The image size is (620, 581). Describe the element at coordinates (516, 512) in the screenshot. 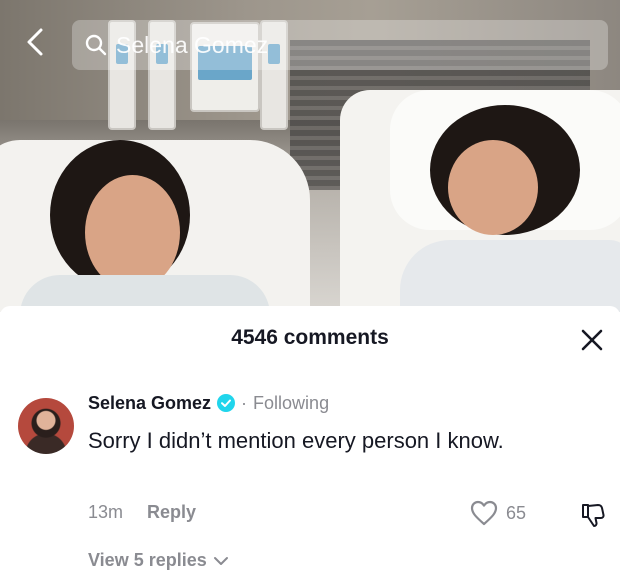

I see `like-count: 65` at that location.